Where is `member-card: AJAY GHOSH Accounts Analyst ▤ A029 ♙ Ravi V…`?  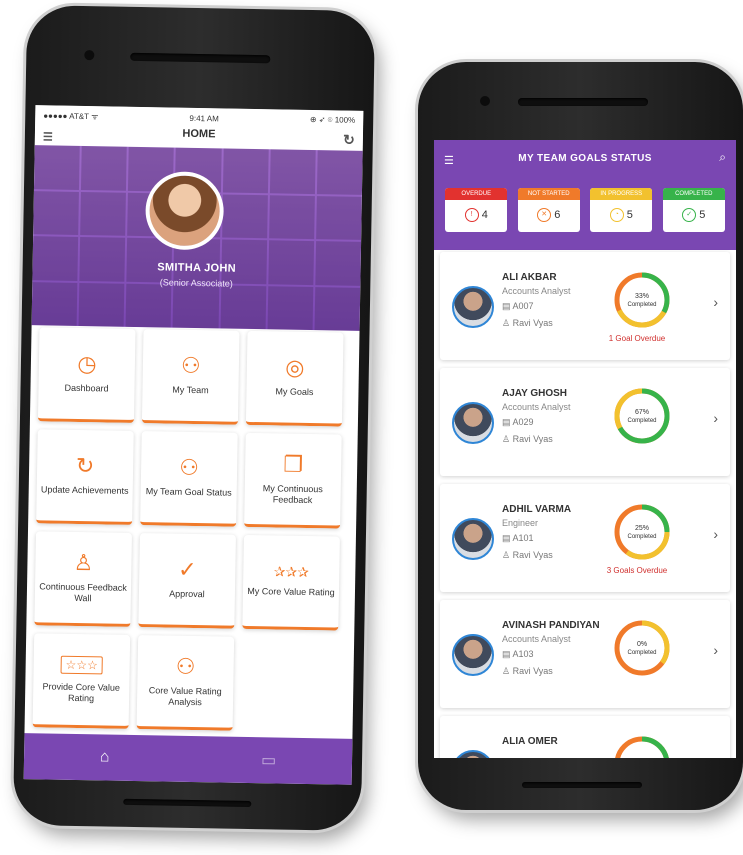 member-card: AJAY GHOSH Accounts Analyst ▤ A029 ♙ Ravi V… is located at coordinates (585, 422).